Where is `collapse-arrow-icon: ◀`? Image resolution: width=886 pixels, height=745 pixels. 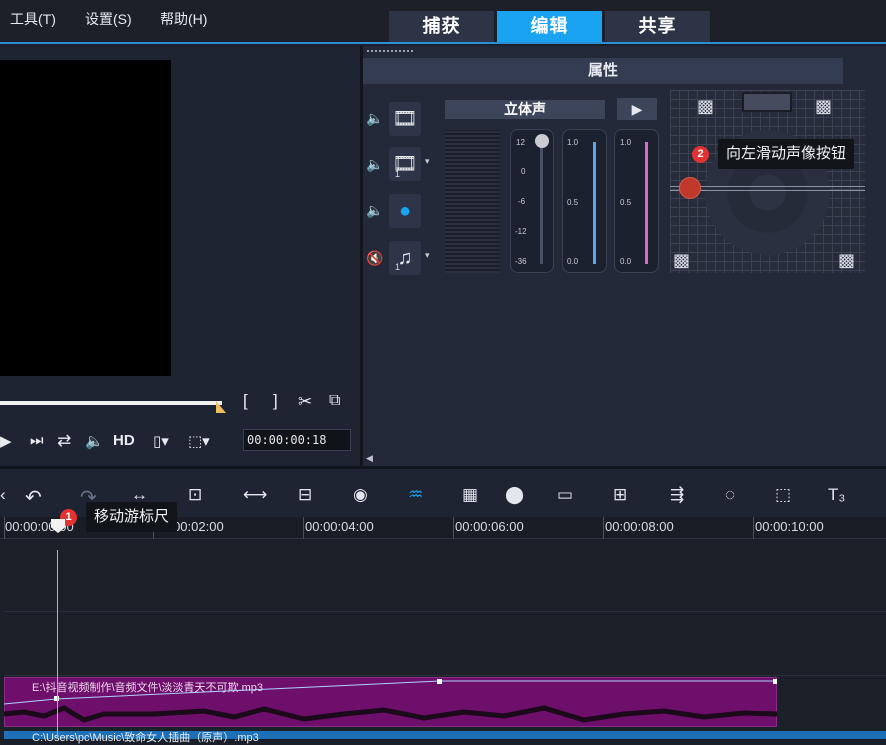 collapse-arrow-icon: ◀ is located at coordinates (369, 458).